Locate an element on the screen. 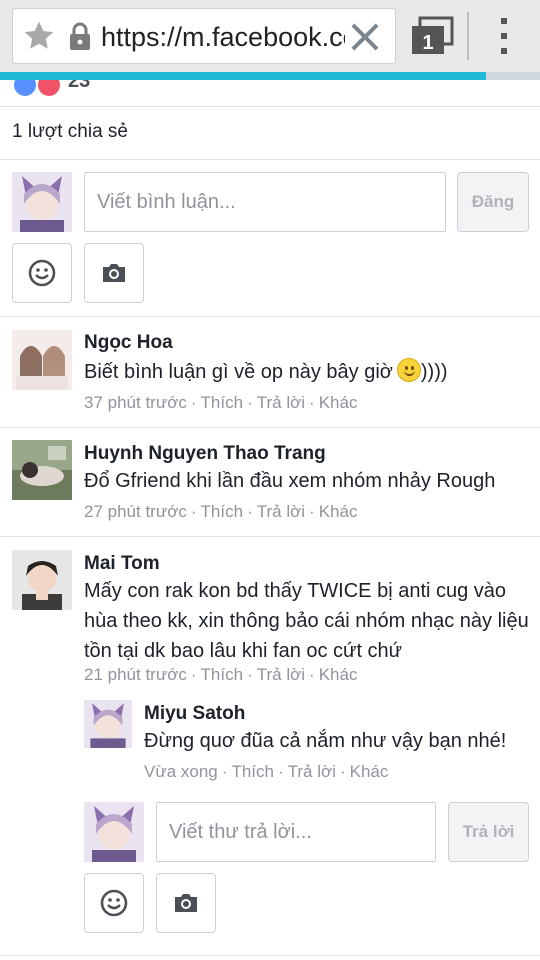 This screenshot has height=960, width=540. tabs-icon: 1 is located at coordinates (433, 35).